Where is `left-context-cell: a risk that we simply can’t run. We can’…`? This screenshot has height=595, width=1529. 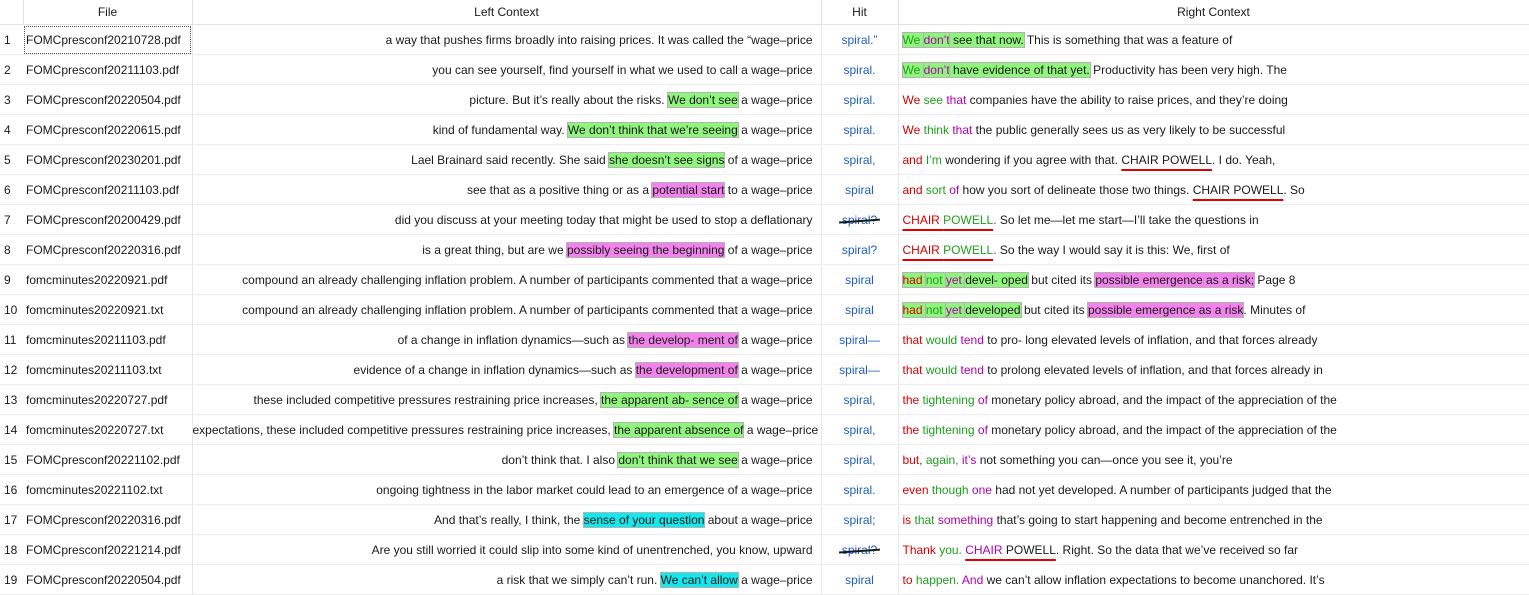 left-context-cell: a risk that we simply can’t run. We can’… is located at coordinates (507, 579).